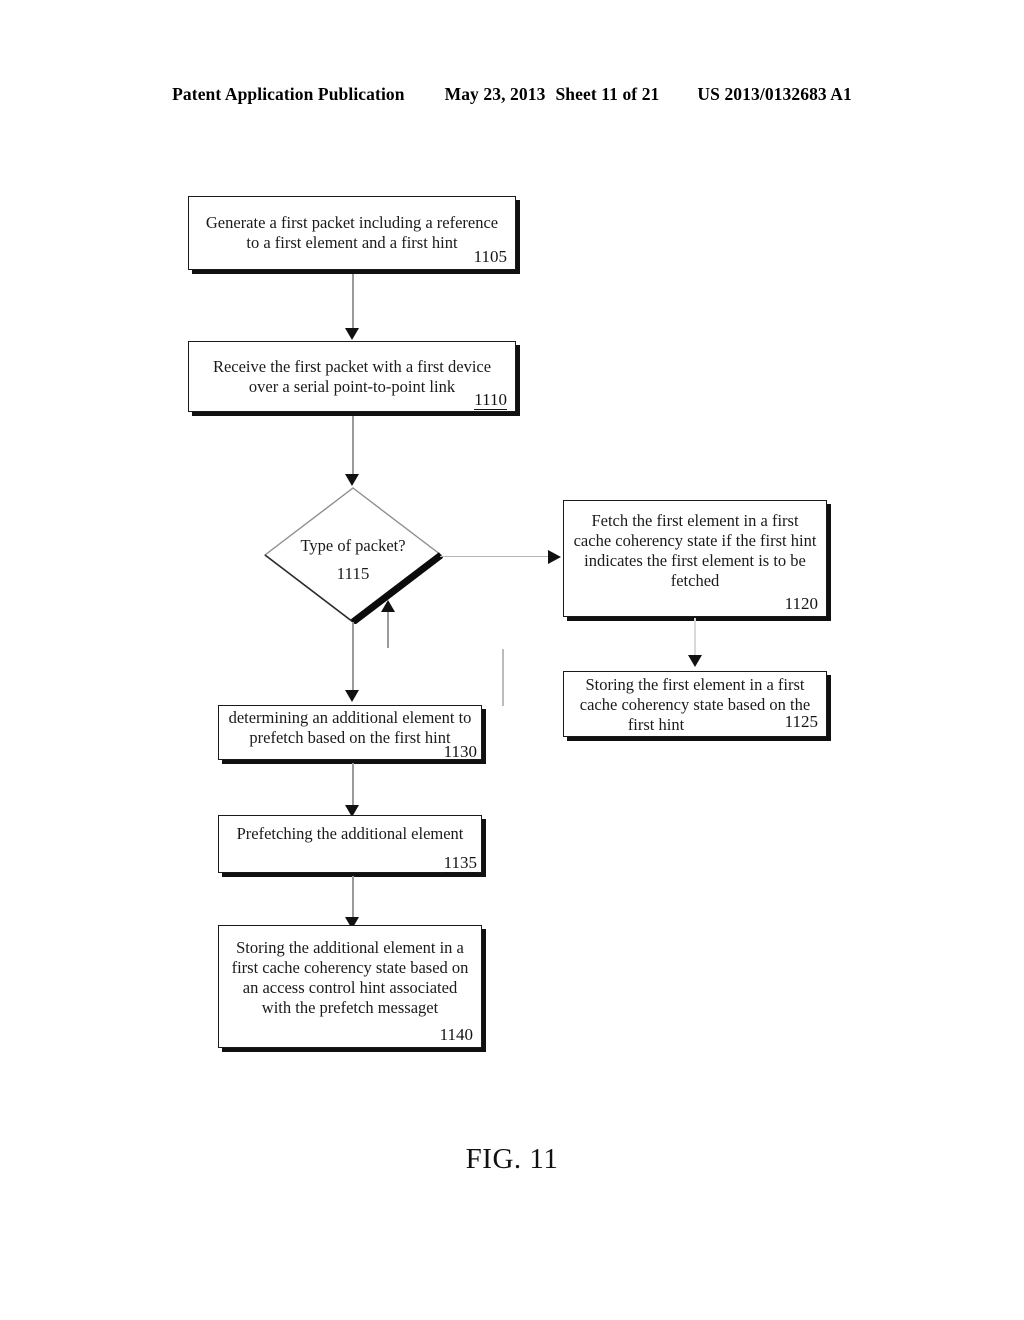 Image resolution: width=1024 pixels, height=1320 pixels. Describe the element at coordinates (774, 94) in the screenshot. I see `header-patent-number: US 2013/0132683 A1` at that location.